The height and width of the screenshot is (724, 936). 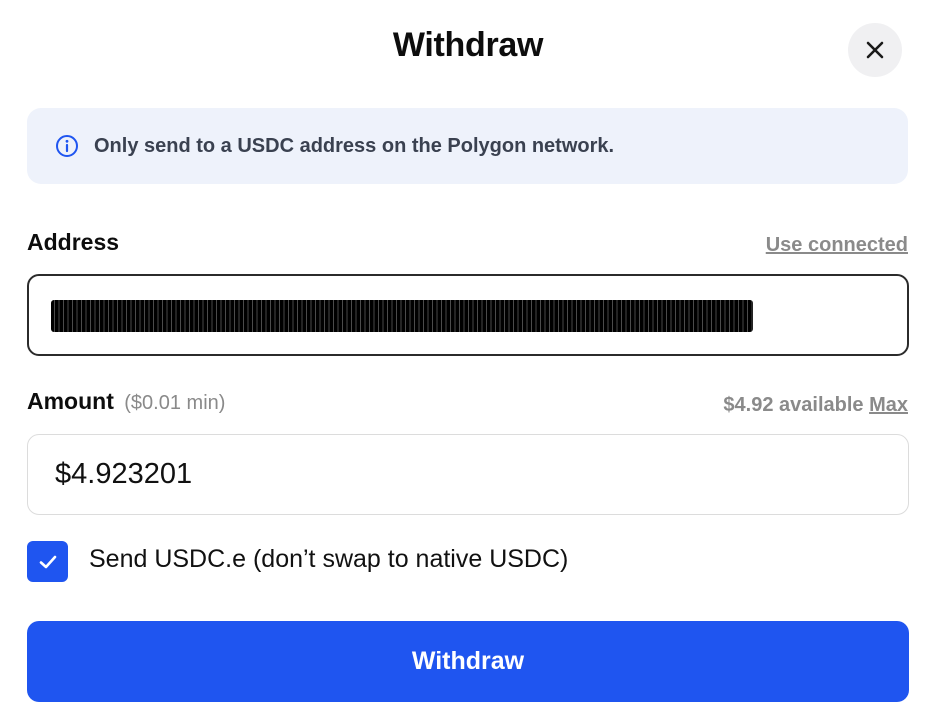 I want to click on available-balance: $4.92 available Max, so click(x=815, y=405).